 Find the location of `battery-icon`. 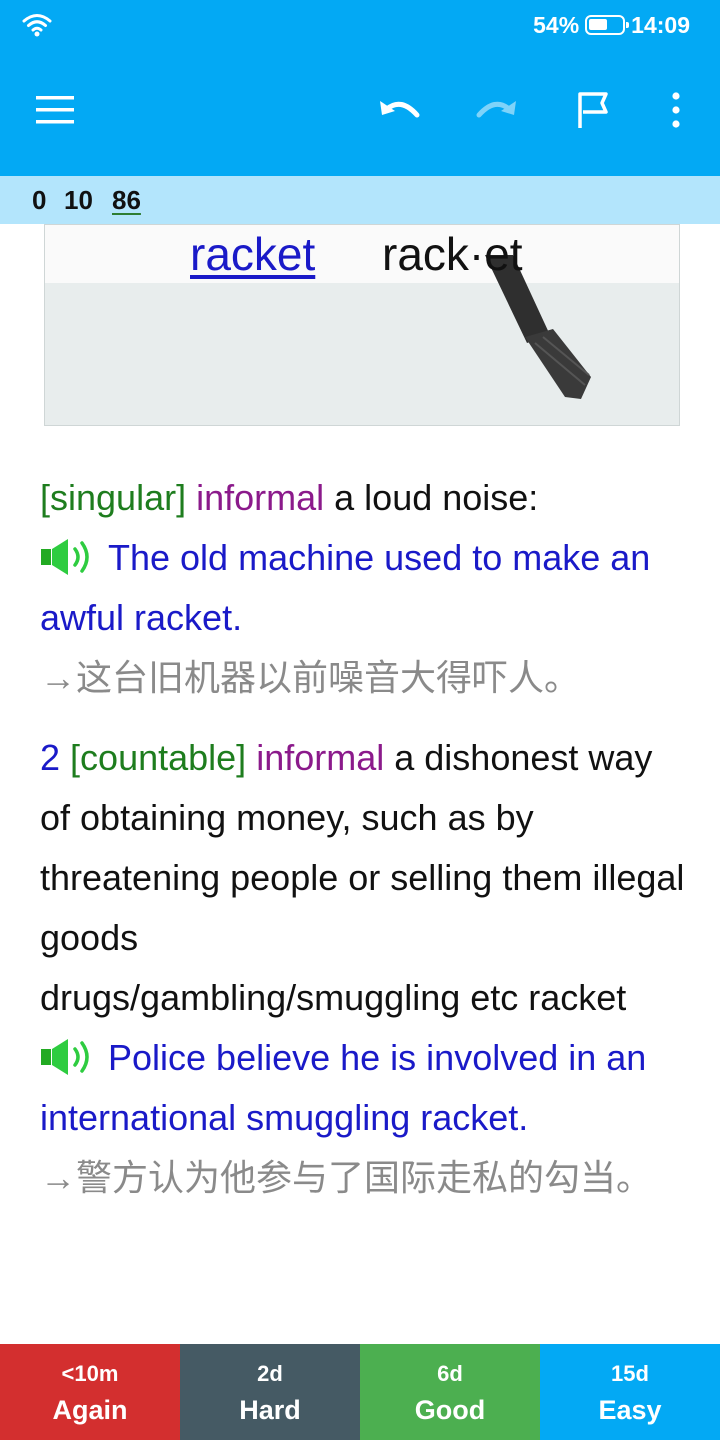

battery-icon is located at coordinates (607, 25).